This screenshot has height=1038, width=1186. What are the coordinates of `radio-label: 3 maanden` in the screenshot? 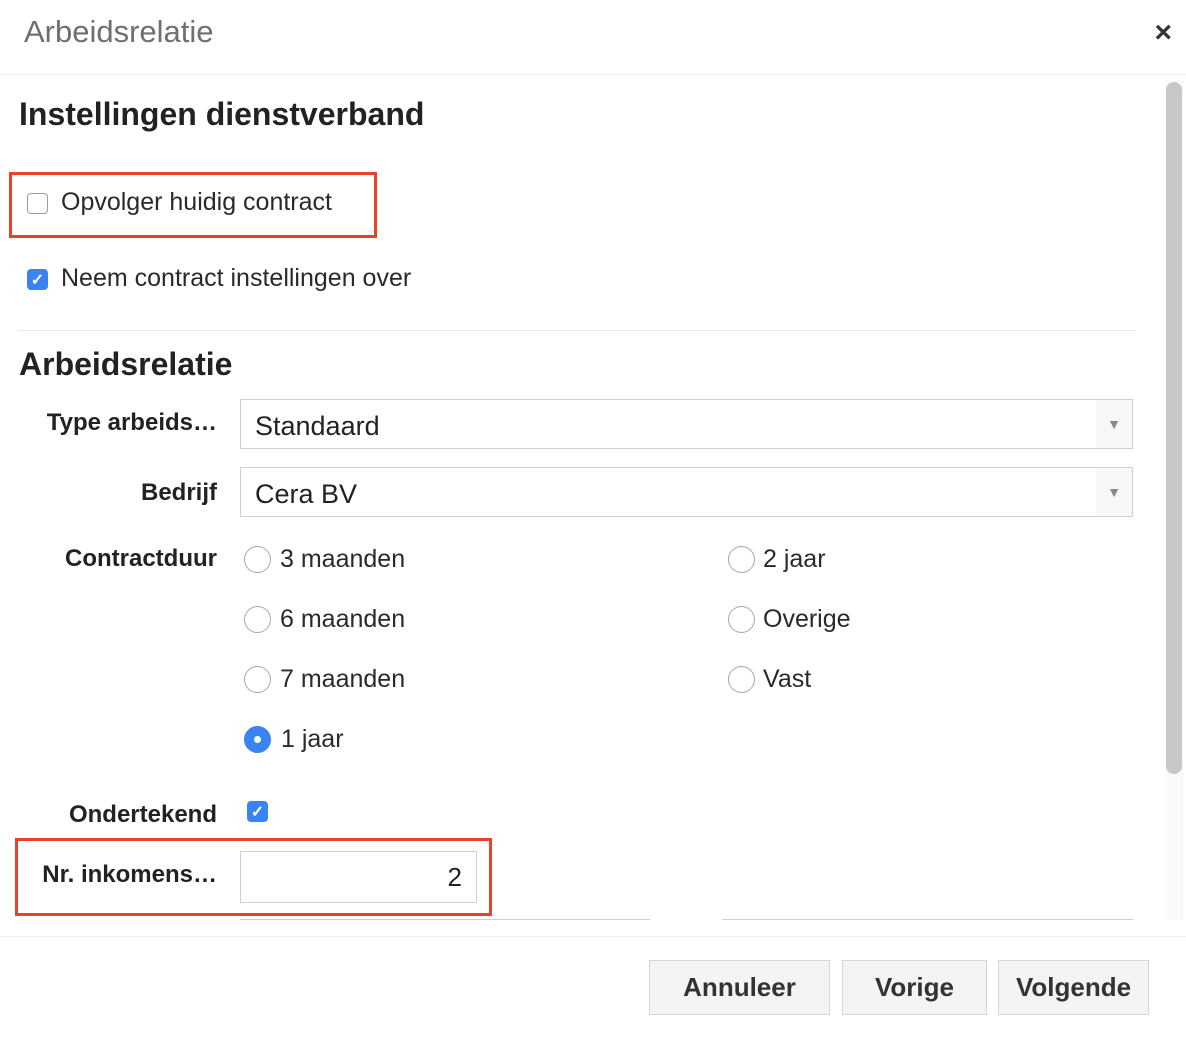 It's located at (342, 559).